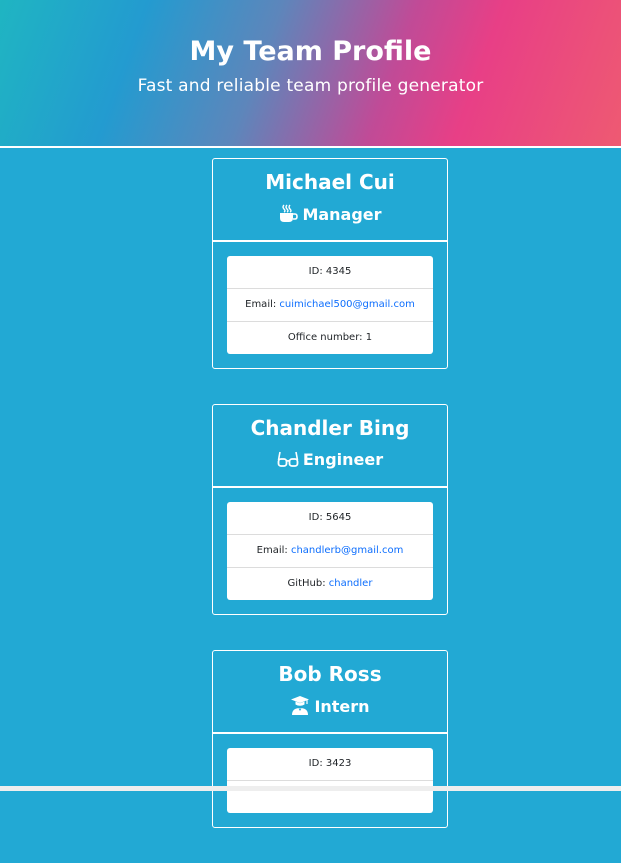 Image resolution: width=621 pixels, height=863 pixels. What do you see at coordinates (347, 550) in the screenshot?
I see `email-link: chandlerb@gmail.com` at bounding box center [347, 550].